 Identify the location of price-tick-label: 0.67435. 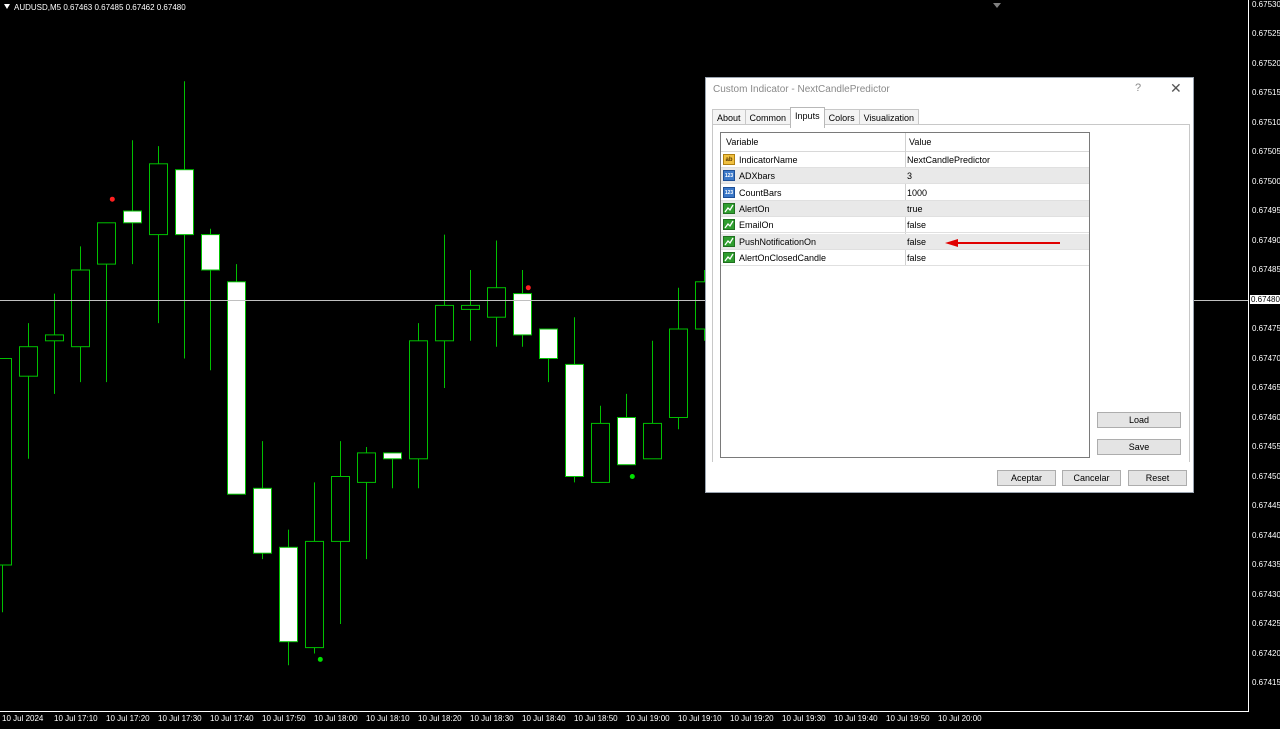
(1266, 564).